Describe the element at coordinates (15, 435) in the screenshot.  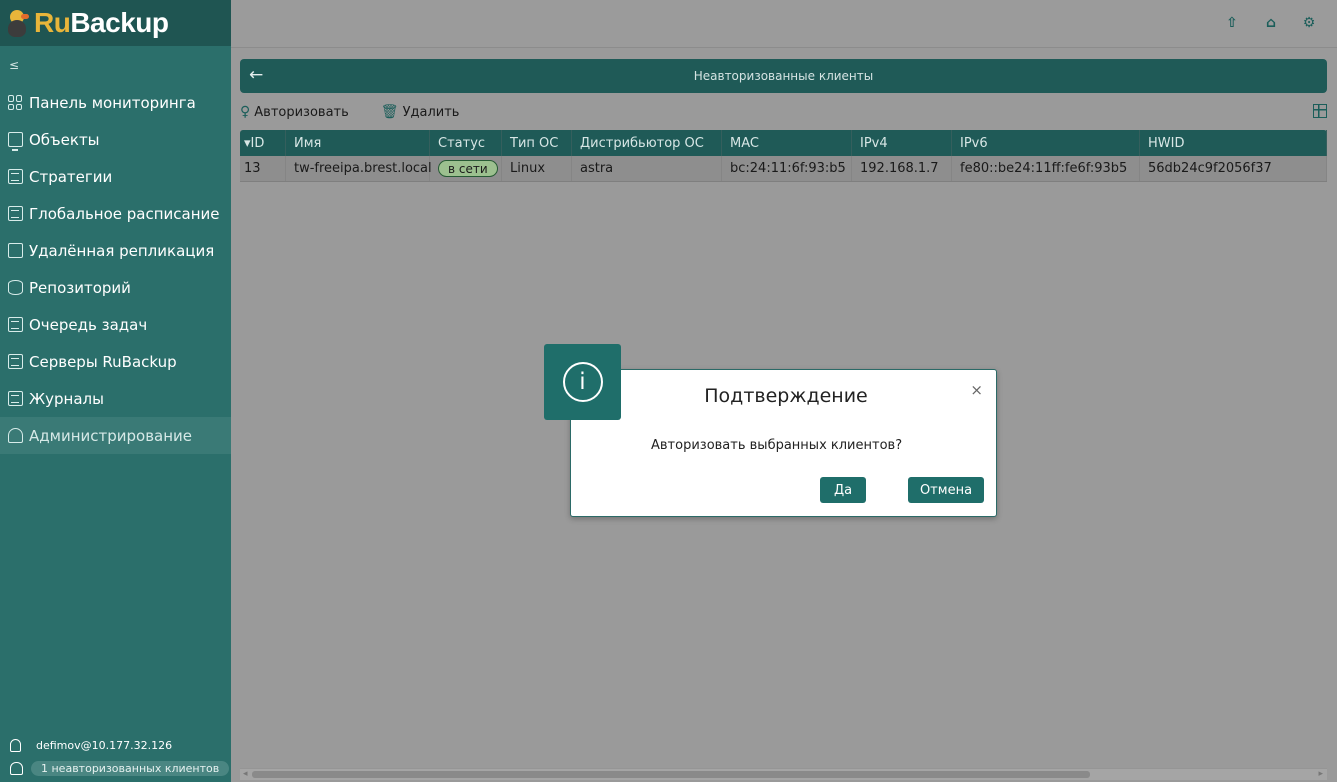
I see `admin-user-icon` at that location.